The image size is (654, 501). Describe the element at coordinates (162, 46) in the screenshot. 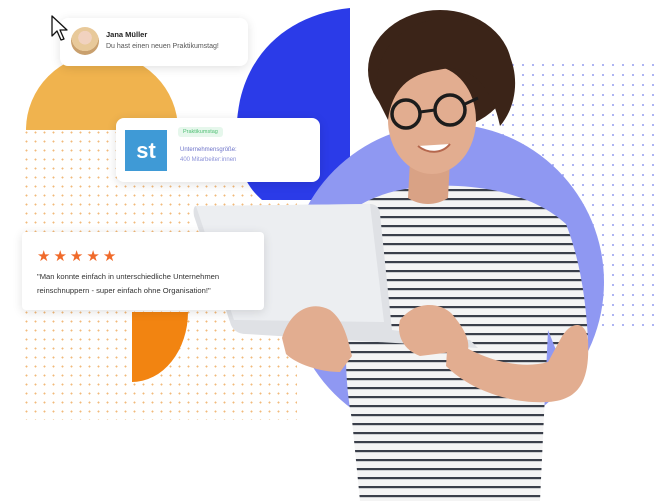

I see `notification-message: Du hast einen neuen Praktikumstag!` at that location.